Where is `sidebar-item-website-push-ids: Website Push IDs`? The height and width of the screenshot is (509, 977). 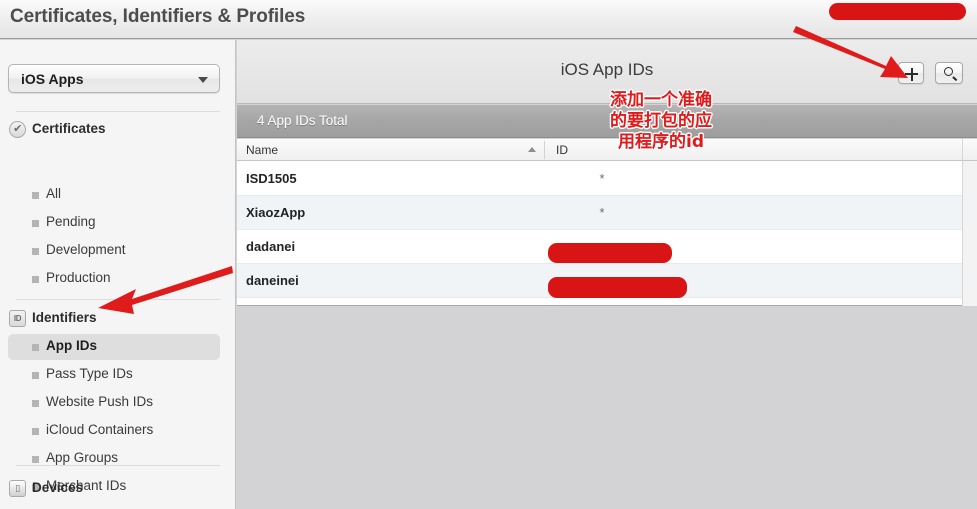
sidebar-item-website-push-ids: Website Push IDs is located at coordinates (114, 403).